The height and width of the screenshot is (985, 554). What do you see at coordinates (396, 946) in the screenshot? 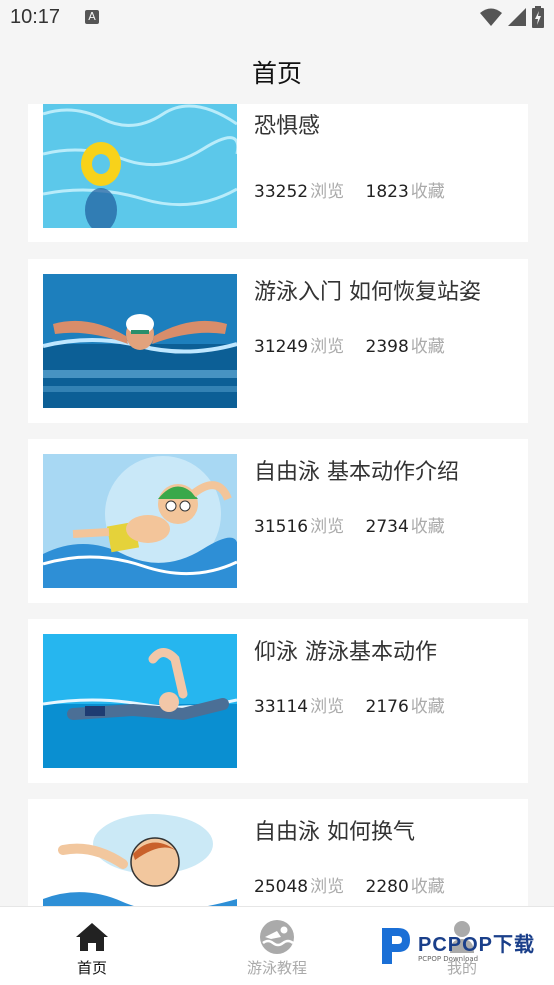
I see `pcpop-logo-icon` at bounding box center [396, 946].